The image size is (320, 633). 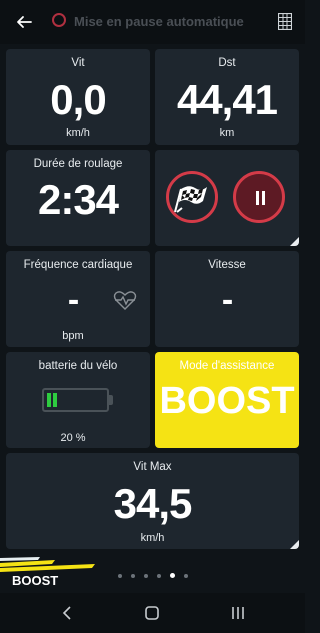 What do you see at coordinates (67, 613) in the screenshot?
I see `nav-back-icon` at bounding box center [67, 613].